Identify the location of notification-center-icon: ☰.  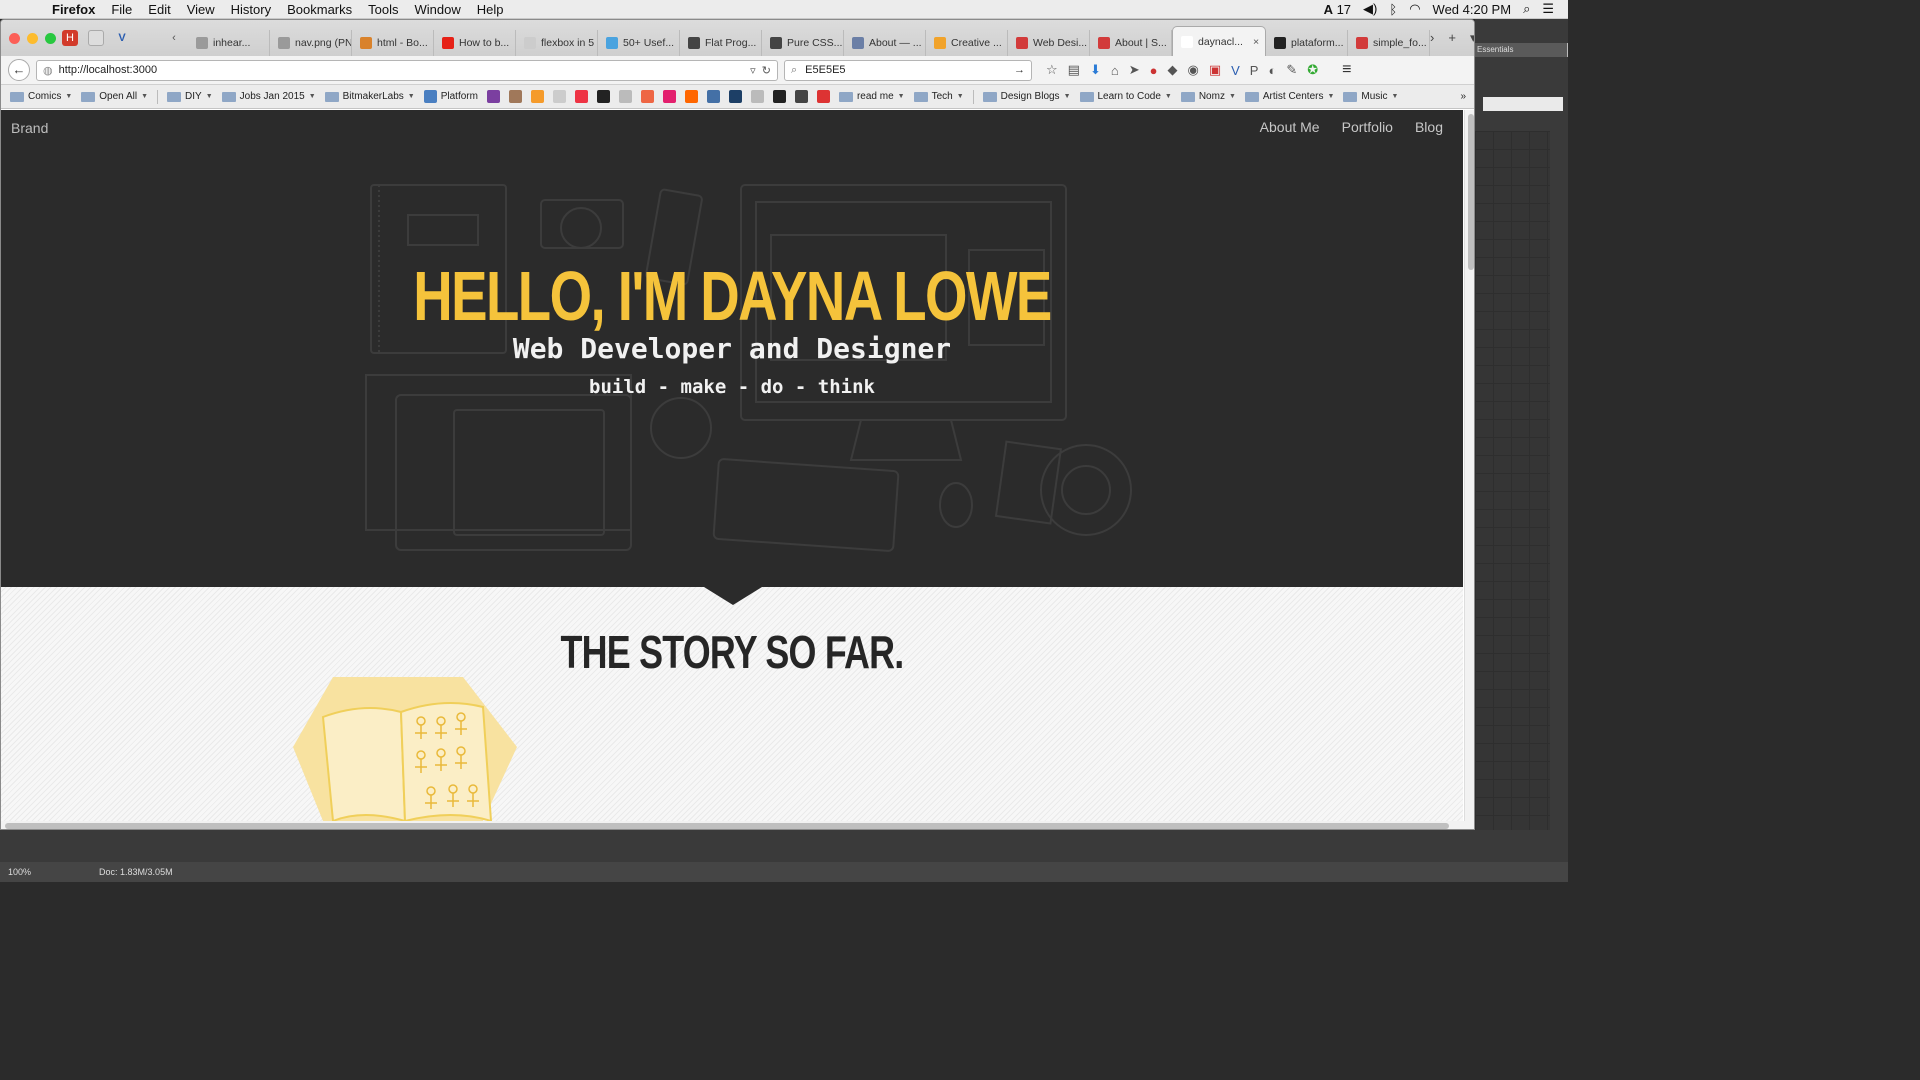
(1548, 9).